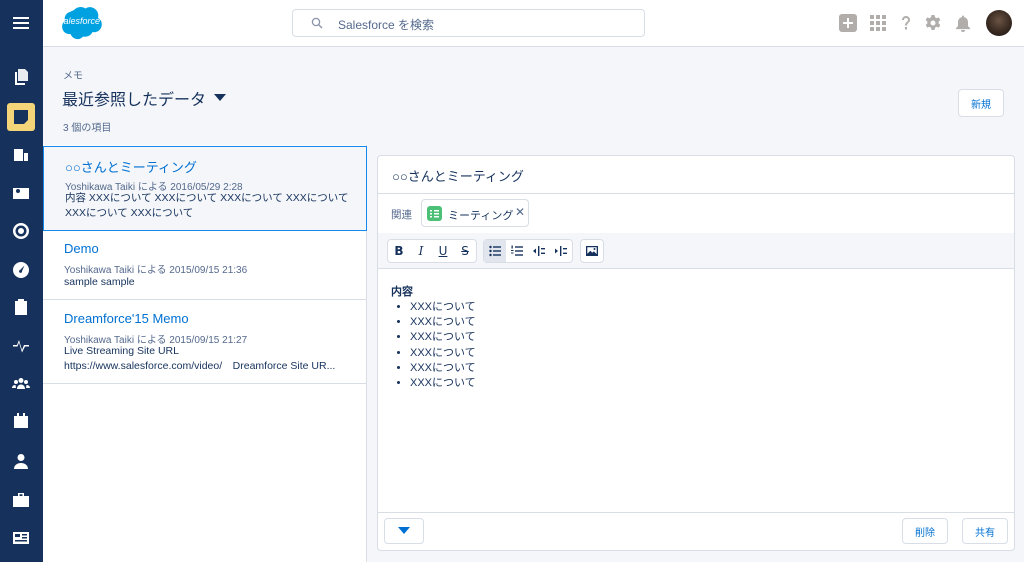 The width and height of the screenshot is (1024, 562). What do you see at coordinates (21, 77) in the screenshot?
I see `files-icon` at bounding box center [21, 77].